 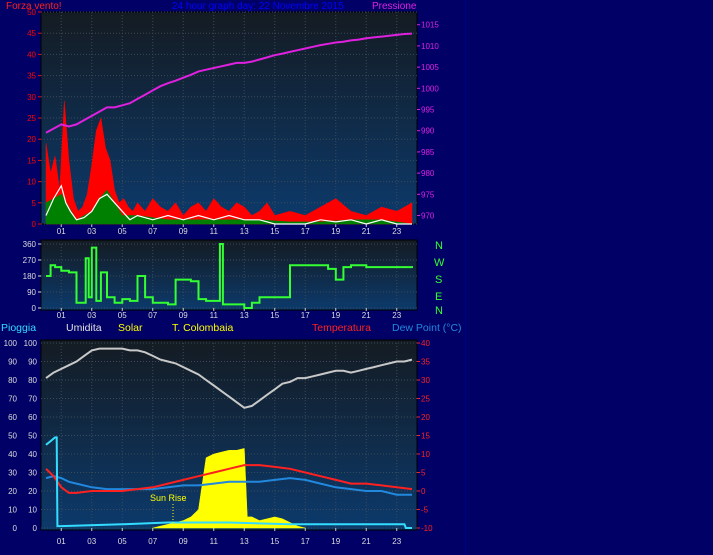 What do you see at coordinates (425, 380) in the screenshot?
I see `right-y-tick-label: 30` at bounding box center [425, 380].